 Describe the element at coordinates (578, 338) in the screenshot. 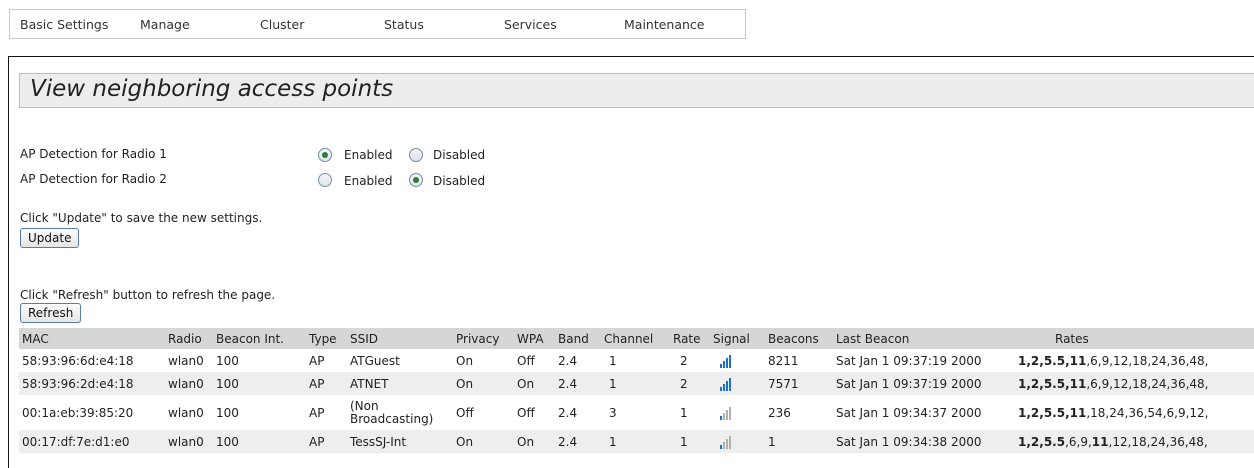

I see `col-header-band: Band` at that location.